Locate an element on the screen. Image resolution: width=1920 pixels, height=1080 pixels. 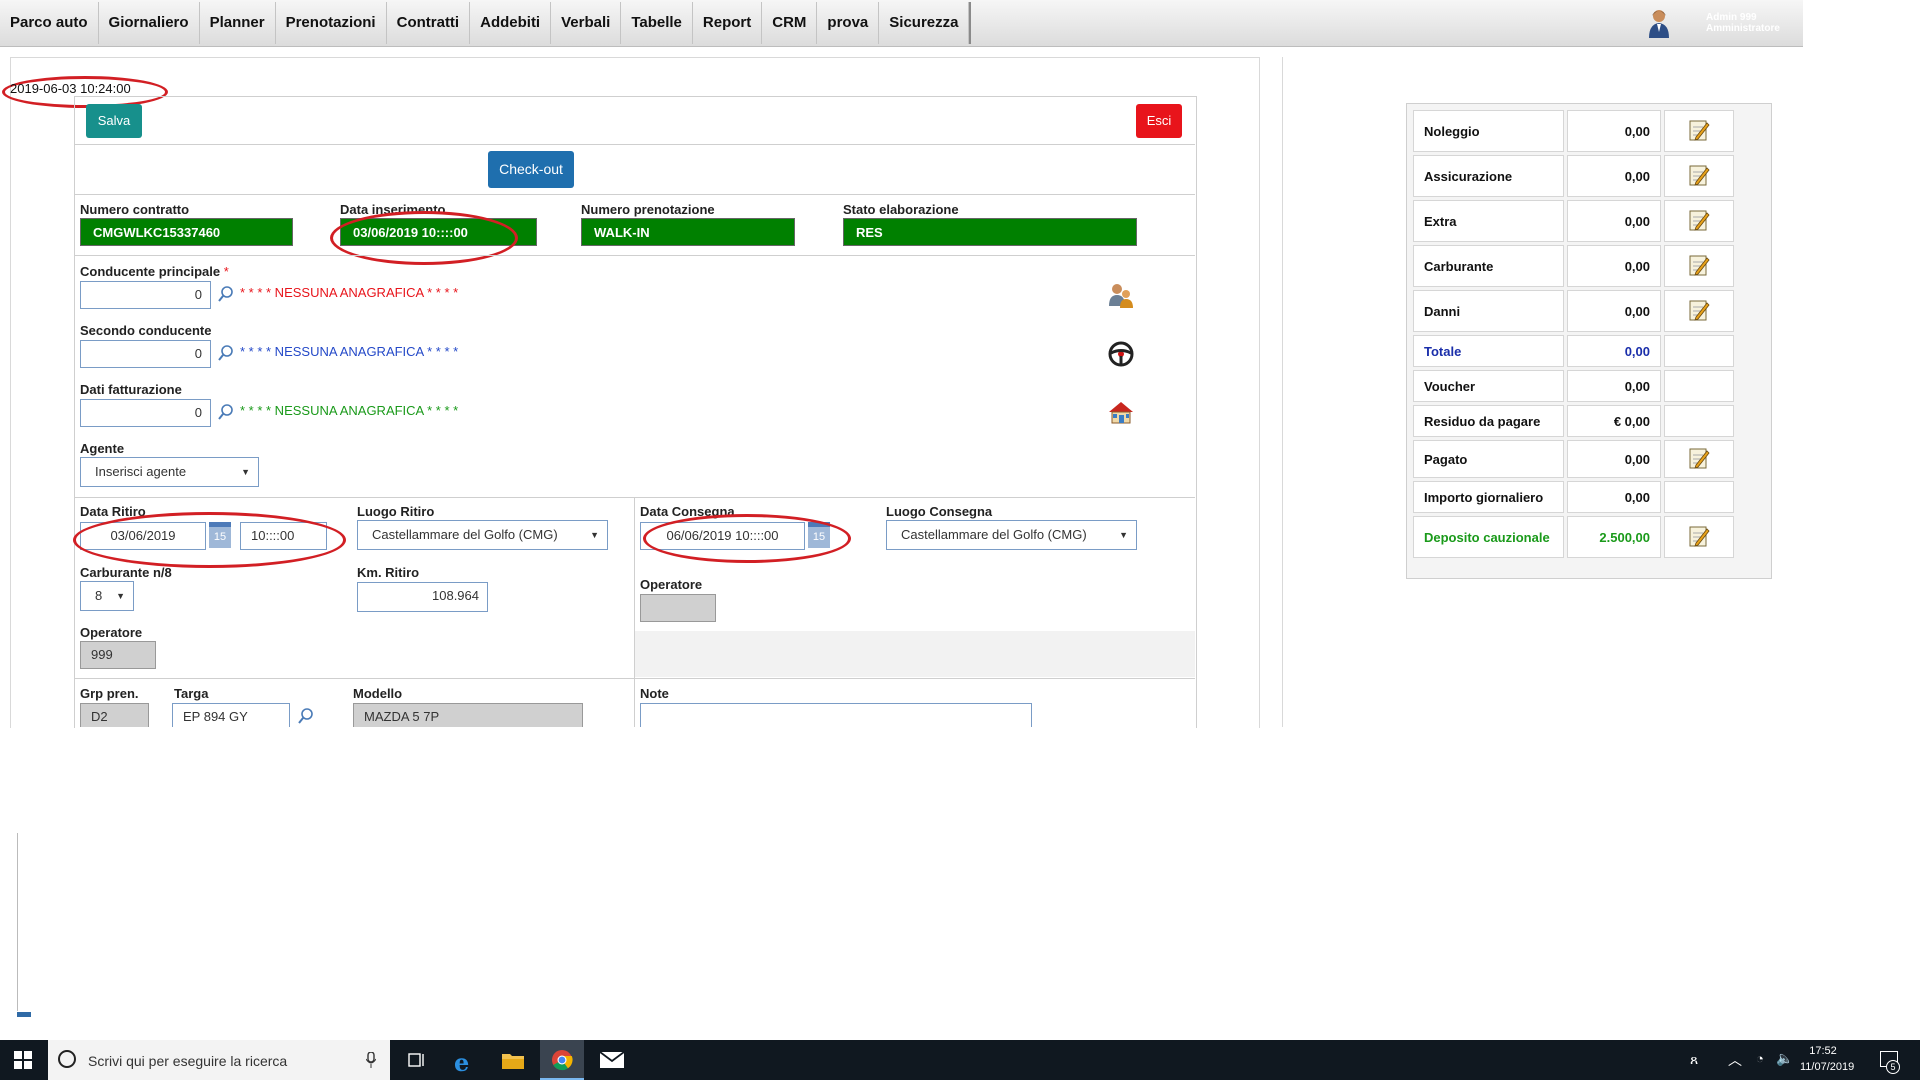
taskbar-clock: 17:52 11/07/2019 is located at coordinates (1827, 1059).